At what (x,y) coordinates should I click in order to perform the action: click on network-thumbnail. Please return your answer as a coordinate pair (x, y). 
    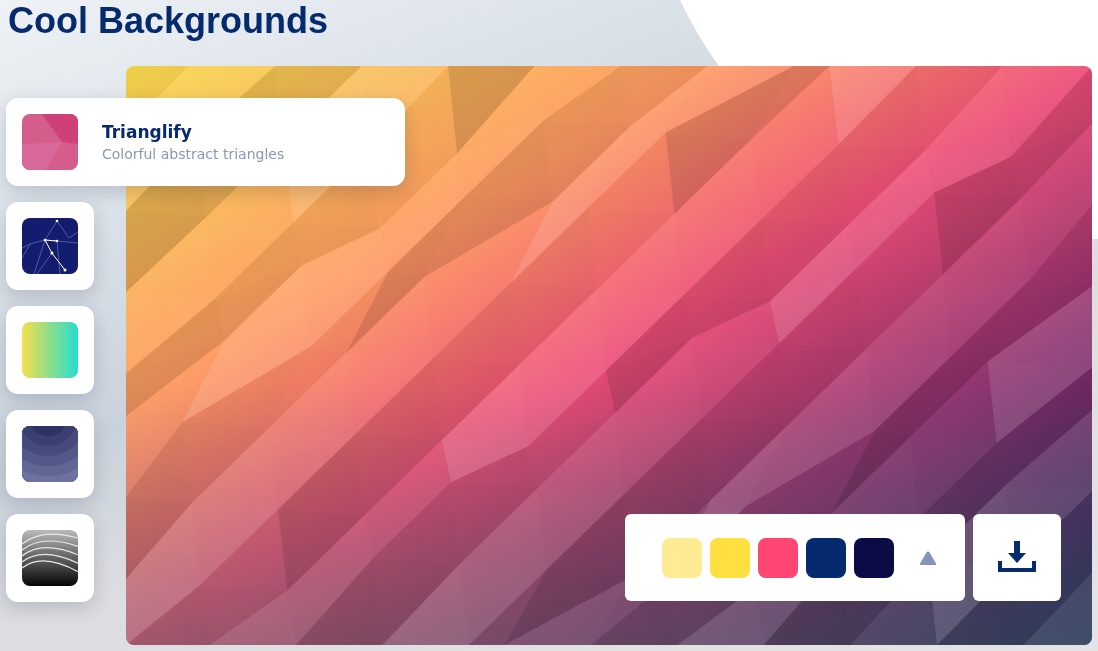
    Looking at the image, I should click on (50, 246).